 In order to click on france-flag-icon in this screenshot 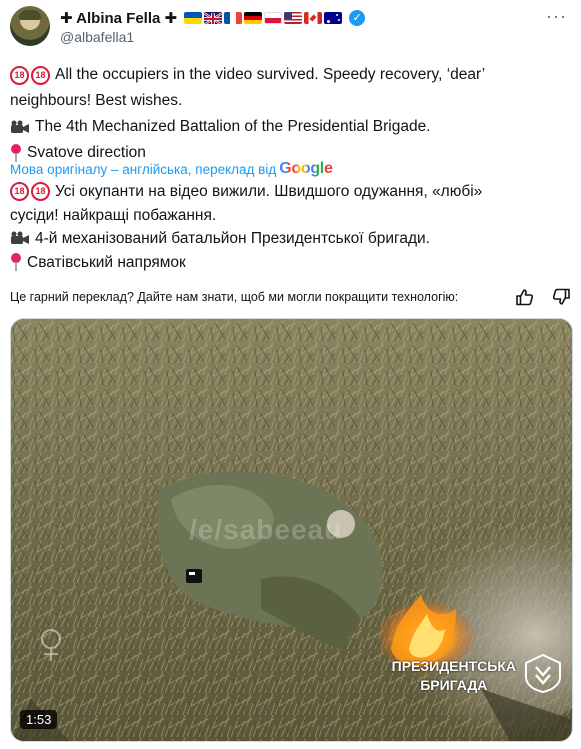, I will do `click(233, 18)`.